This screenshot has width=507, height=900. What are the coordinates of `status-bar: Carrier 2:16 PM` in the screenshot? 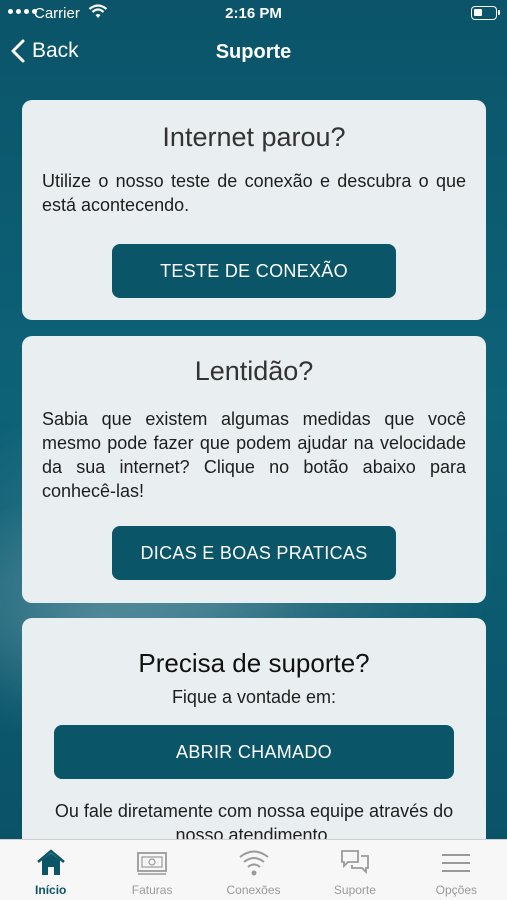 It's located at (253, 15).